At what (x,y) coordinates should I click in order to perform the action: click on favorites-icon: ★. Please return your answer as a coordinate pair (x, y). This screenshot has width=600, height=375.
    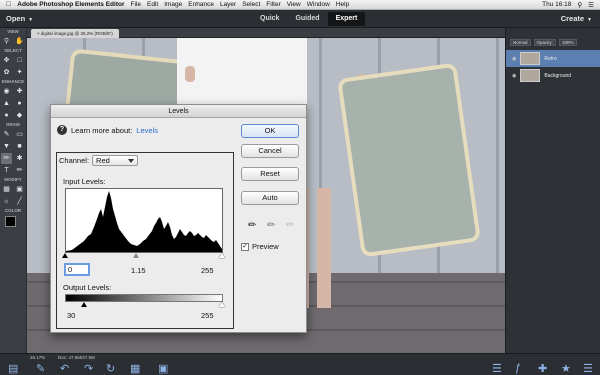
    Looking at the image, I should click on (566, 368).